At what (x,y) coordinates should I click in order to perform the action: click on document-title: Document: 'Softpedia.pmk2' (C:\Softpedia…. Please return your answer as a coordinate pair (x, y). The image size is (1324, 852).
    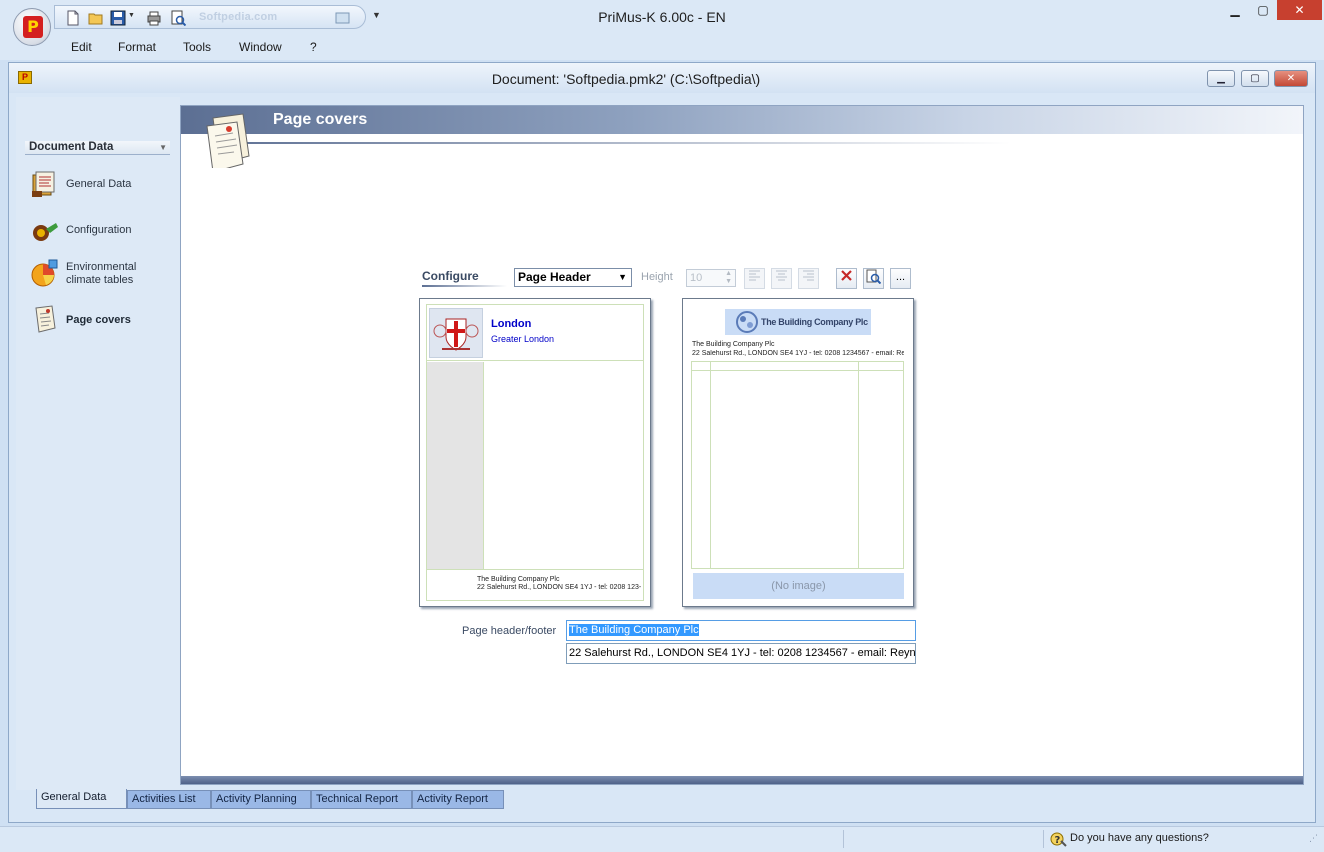
    Looking at the image, I should click on (626, 79).